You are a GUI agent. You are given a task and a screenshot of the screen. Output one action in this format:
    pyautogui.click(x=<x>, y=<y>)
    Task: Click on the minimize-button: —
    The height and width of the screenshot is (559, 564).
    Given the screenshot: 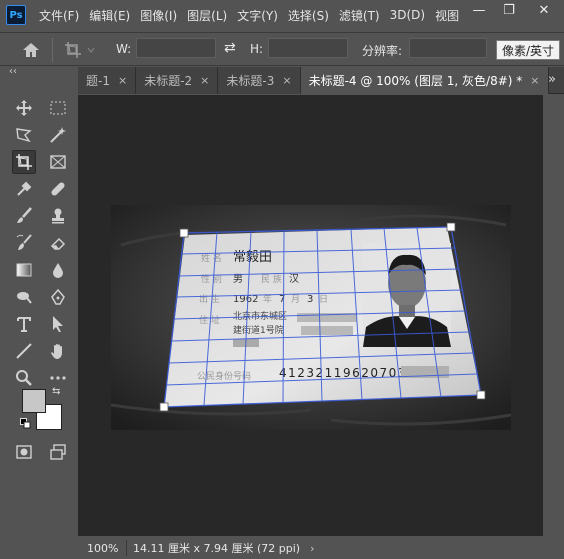 What is the action you would take?
    pyautogui.click(x=479, y=10)
    